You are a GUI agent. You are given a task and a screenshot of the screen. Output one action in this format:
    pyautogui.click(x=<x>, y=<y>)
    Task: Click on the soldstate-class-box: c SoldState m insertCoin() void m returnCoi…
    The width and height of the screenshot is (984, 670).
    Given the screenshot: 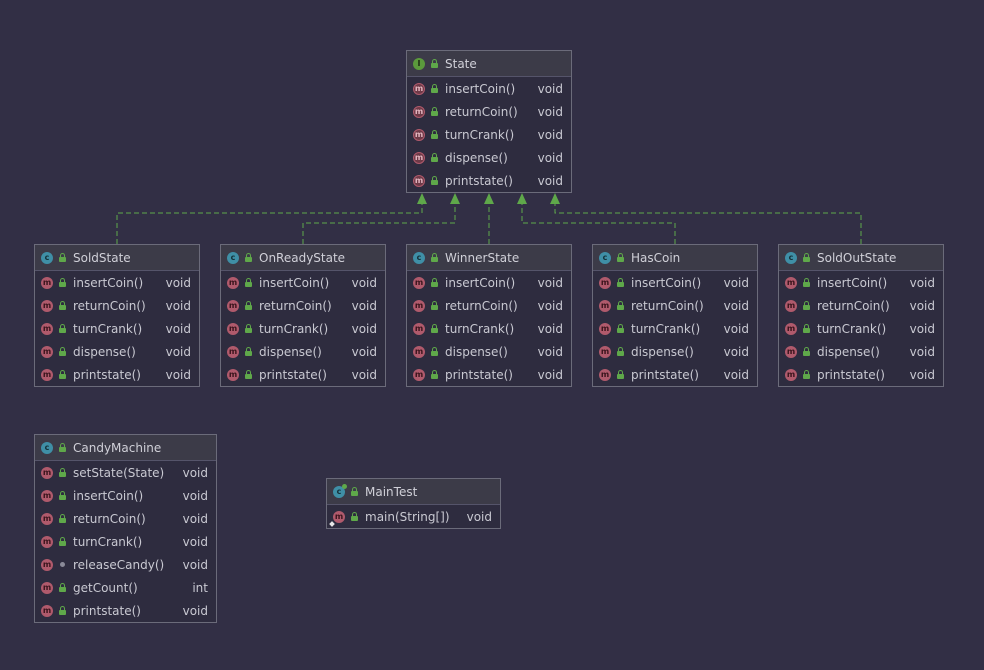 What is the action you would take?
    pyautogui.click(x=117, y=315)
    